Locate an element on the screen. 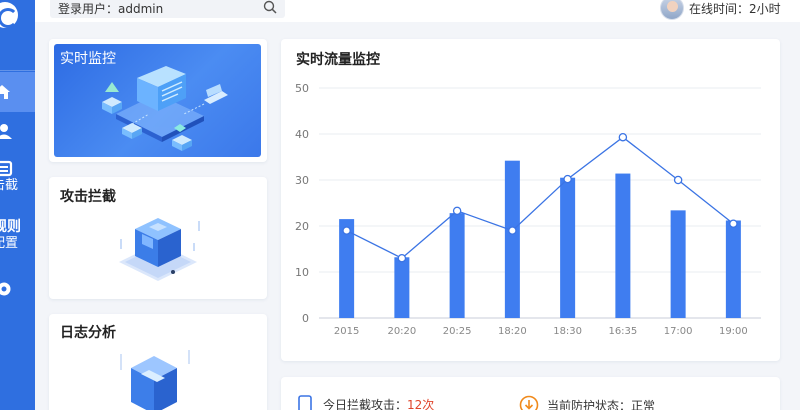  sidebar-item-rules-label-bottom: 配置 is located at coordinates (9, 243).